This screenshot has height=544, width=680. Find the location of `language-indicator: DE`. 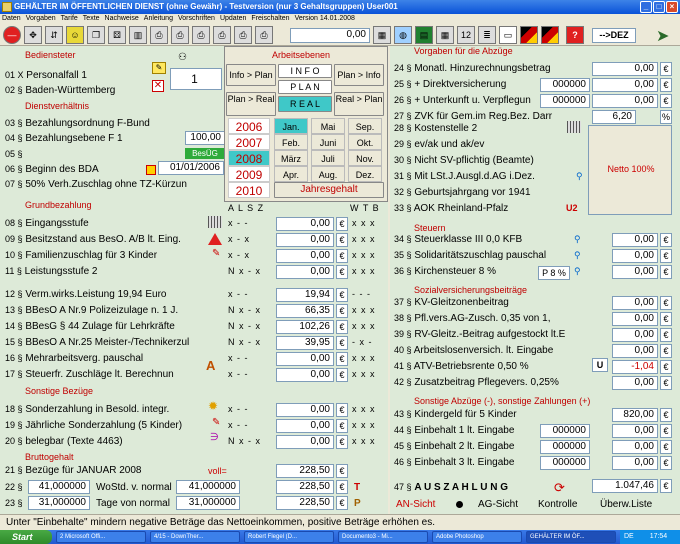

language-indicator: DE is located at coordinates (629, 536).